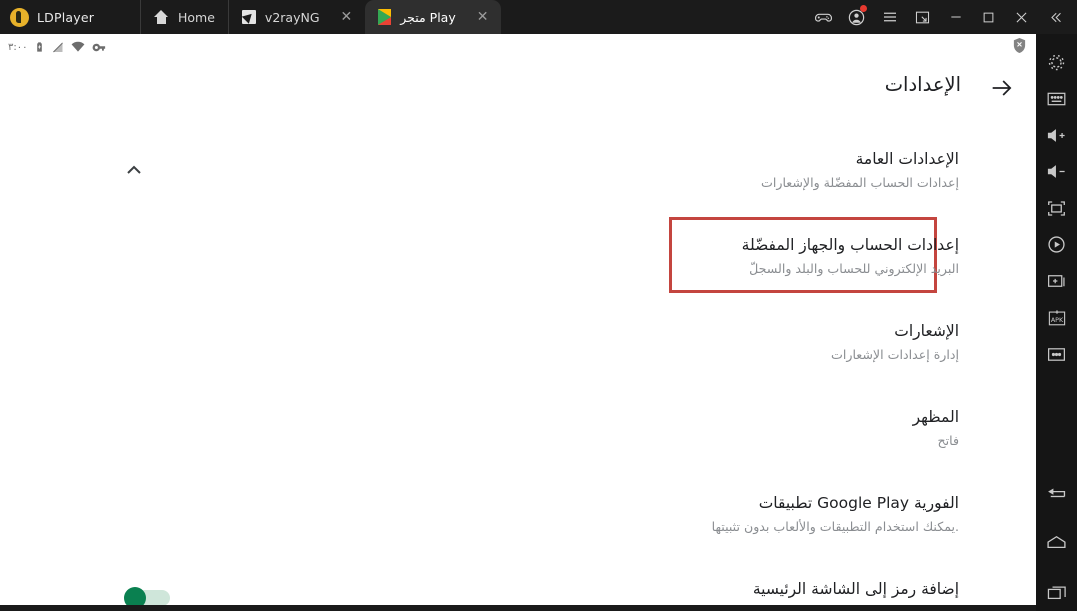 The width and height of the screenshot is (1077, 611). Describe the element at coordinates (1056, 281) in the screenshot. I see `new-instance-icon` at that location.